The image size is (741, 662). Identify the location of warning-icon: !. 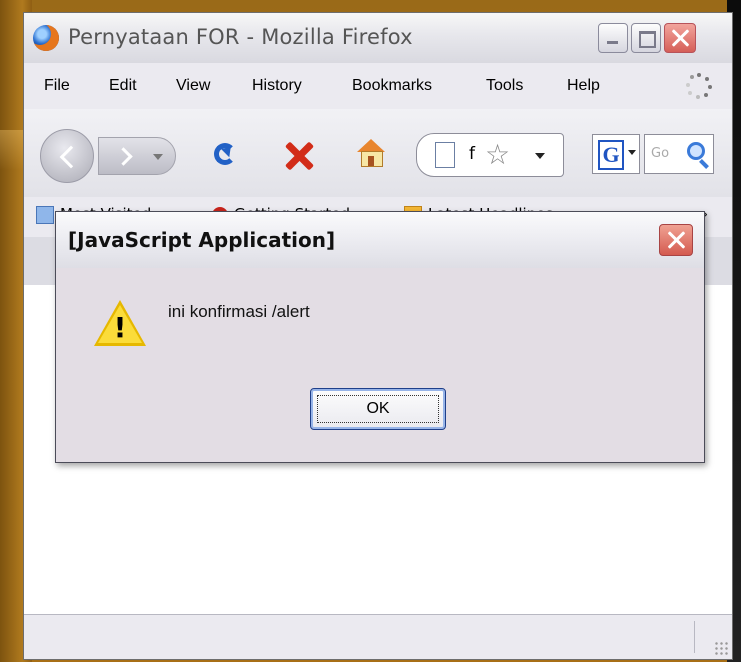
(120, 324).